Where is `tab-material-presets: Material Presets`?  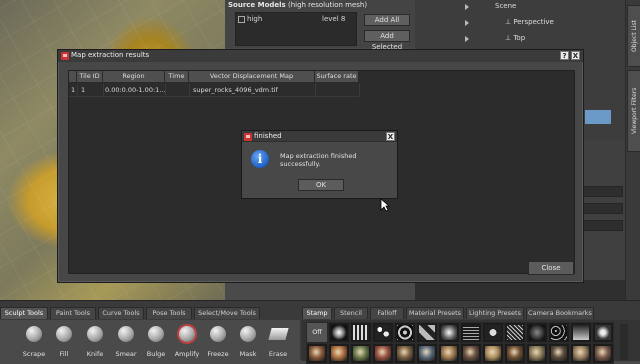 tab-material-presets: Material Presets is located at coordinates (435, 313).